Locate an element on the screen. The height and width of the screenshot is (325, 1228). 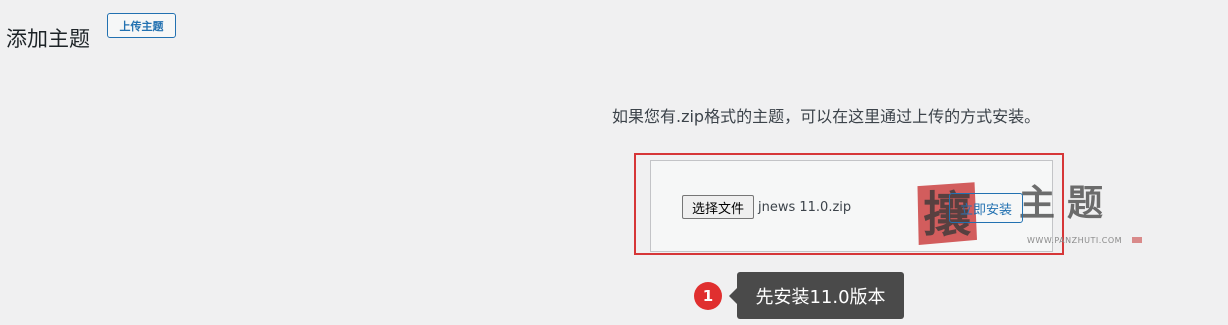
page-title: 添加主题 is located at coordinates (48, 39).